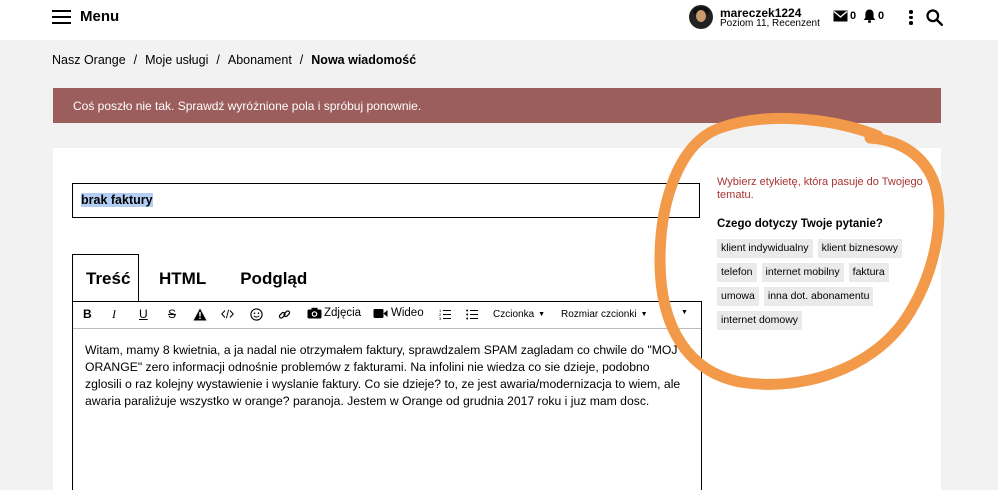  I want to click on messages-button: 0, so click(844, 16).